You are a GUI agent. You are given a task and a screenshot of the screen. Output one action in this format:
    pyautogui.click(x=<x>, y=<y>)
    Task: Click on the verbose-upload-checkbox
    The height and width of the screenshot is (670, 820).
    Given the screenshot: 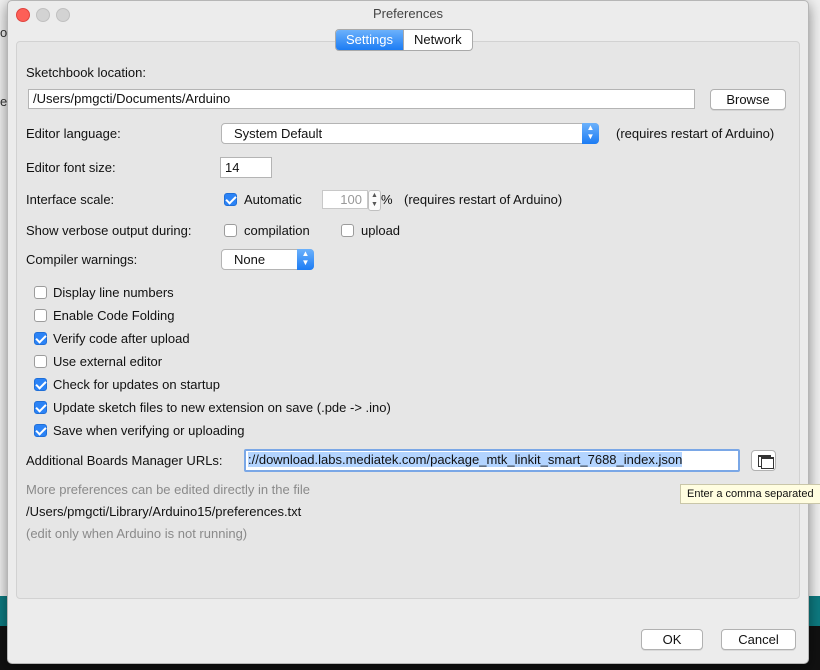 What is the action you would take?
    pyautogui.click(x=347, y=230)
    